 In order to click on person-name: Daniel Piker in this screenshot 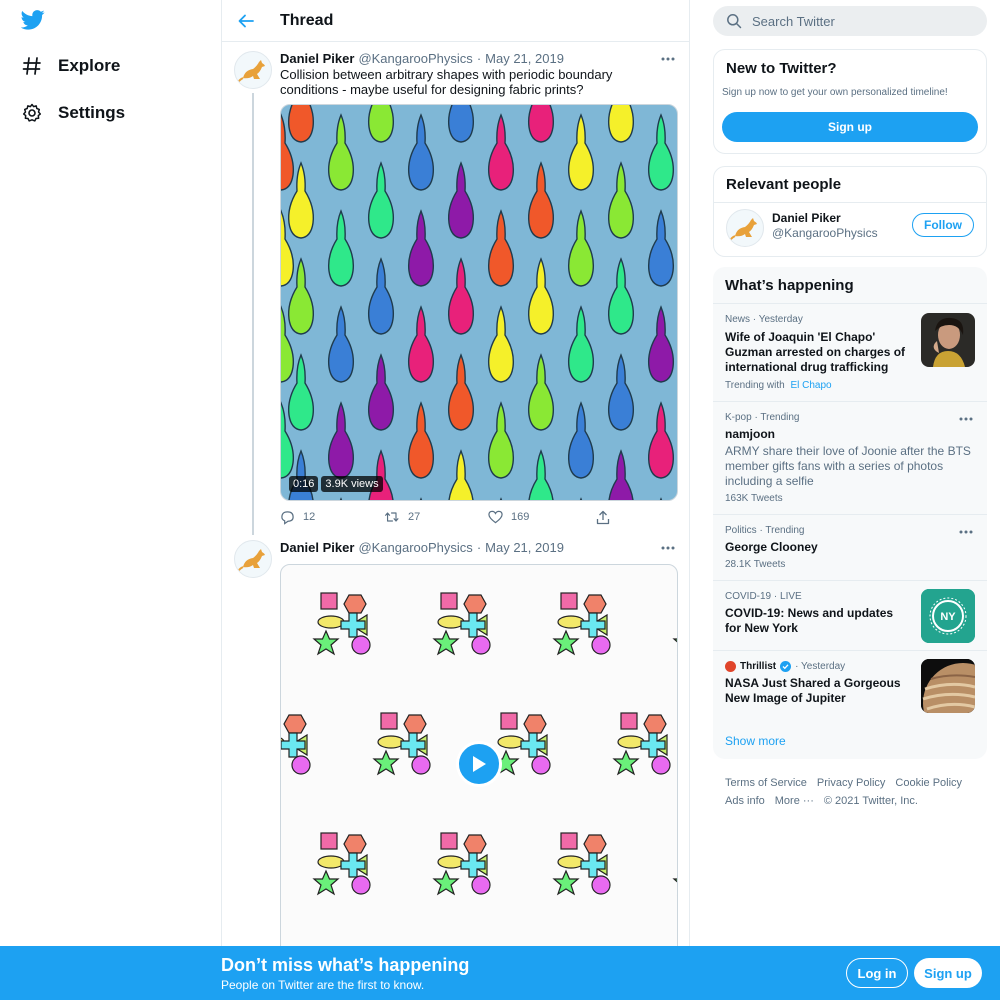, I will do `click(806, 218)`.